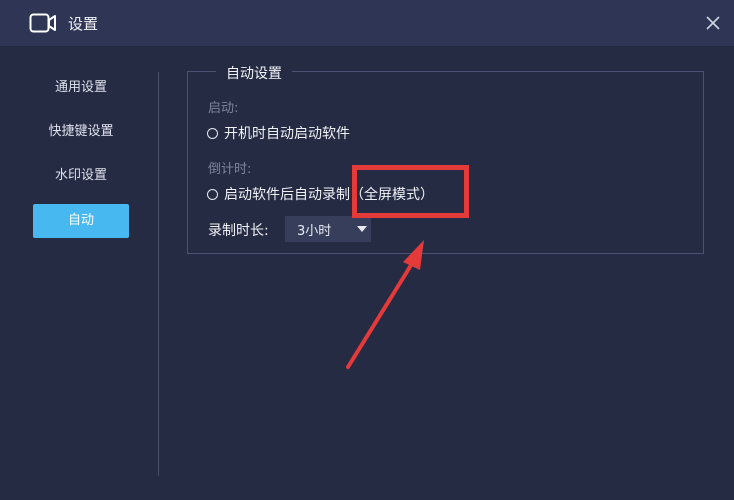 Image resolution: width=734 pixels, height=500 pixels. What do you see at coordinates (410, 191) in the screenshot?
I see `highlight-annotation-box` at bounding box center [410, 191].